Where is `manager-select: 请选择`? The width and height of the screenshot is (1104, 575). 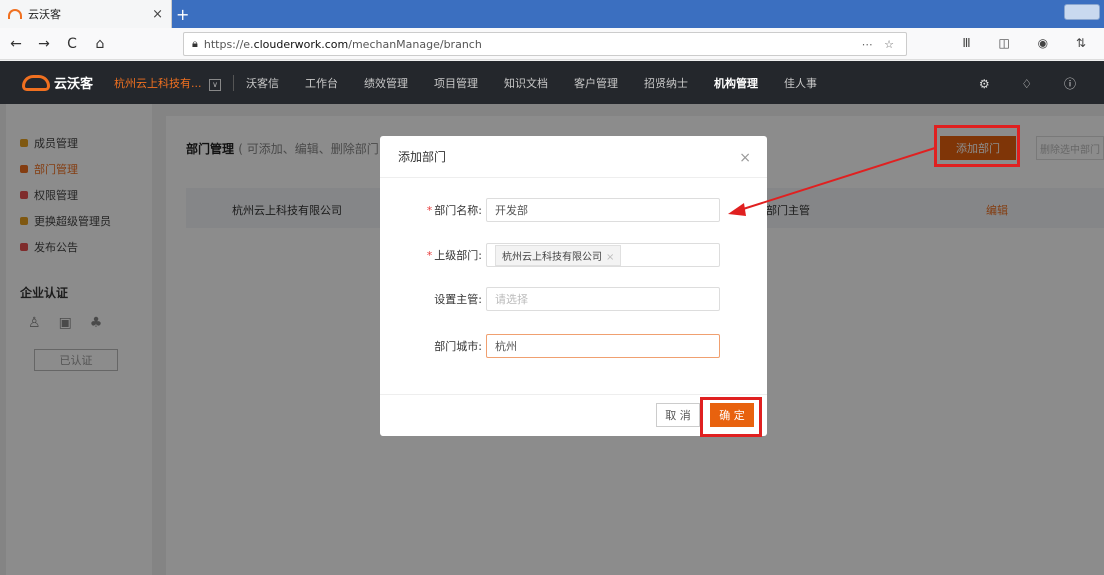 manager-select: 请选择 is located at coordinates (603, 299).